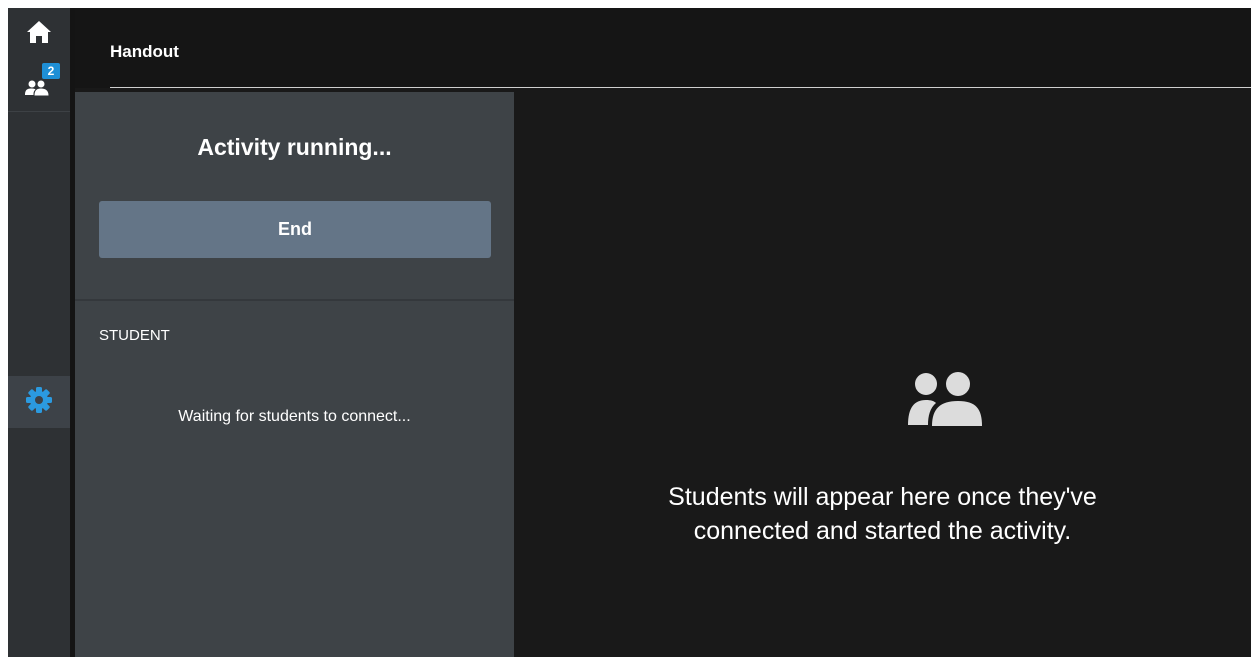  What do you see at coordinates (680, 87) in the screenshot?
I see `header-divider` at bounding box center [680, 87].